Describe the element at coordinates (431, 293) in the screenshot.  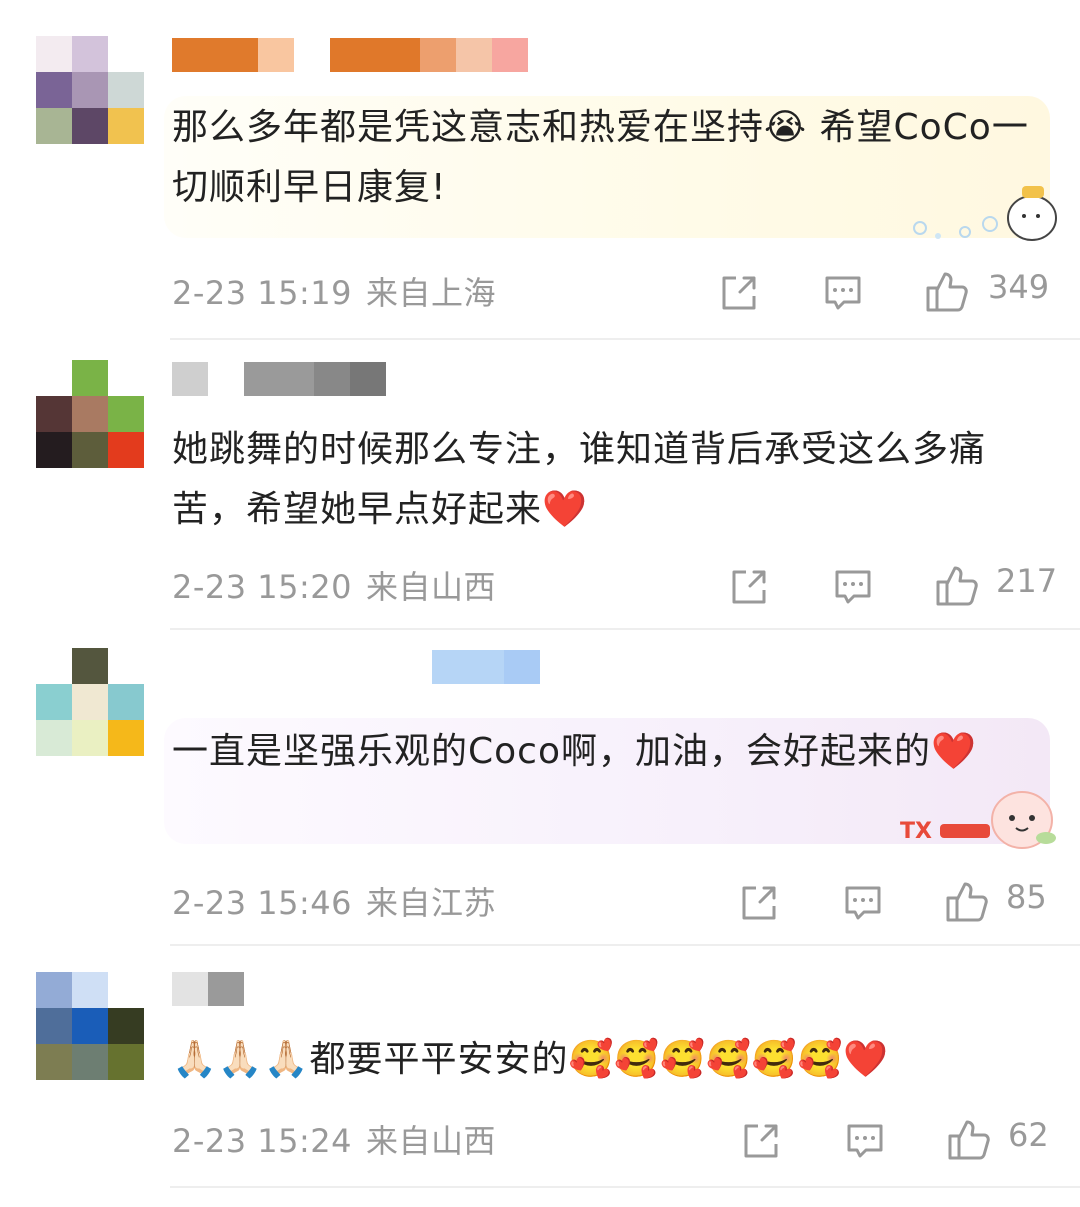
I see `comment-location: 来自上海` at that location.